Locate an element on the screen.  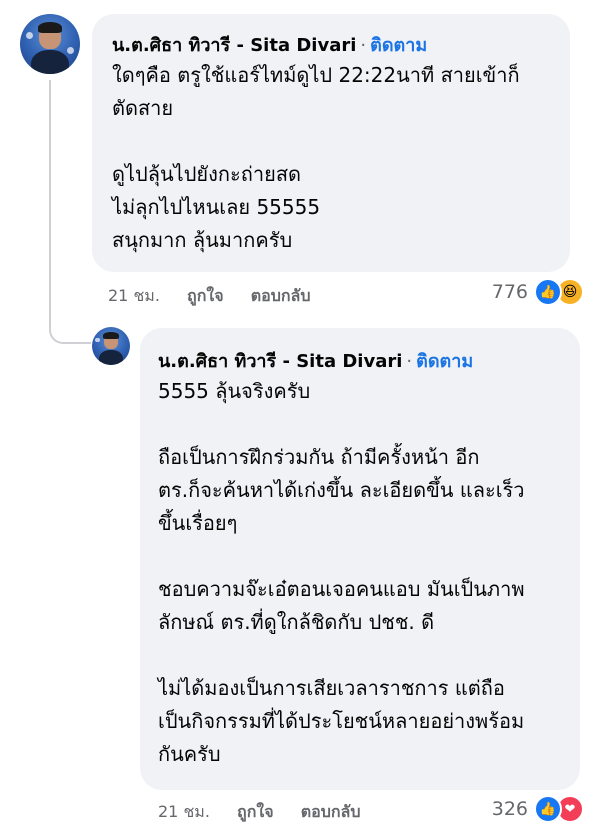
comment-line: เป็นกิจกรรมที่ได้ประโยชน์หลายอย่างพร้อม is located at coordinates (341, 721).